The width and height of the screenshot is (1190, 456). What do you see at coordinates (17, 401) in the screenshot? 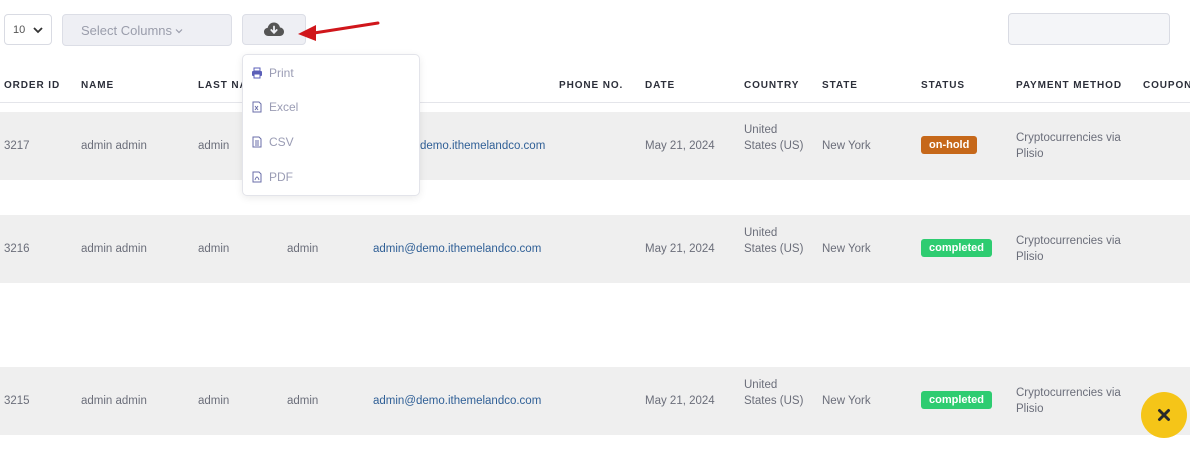
I see `order-id: 3215` at bounding box center [17, 401].